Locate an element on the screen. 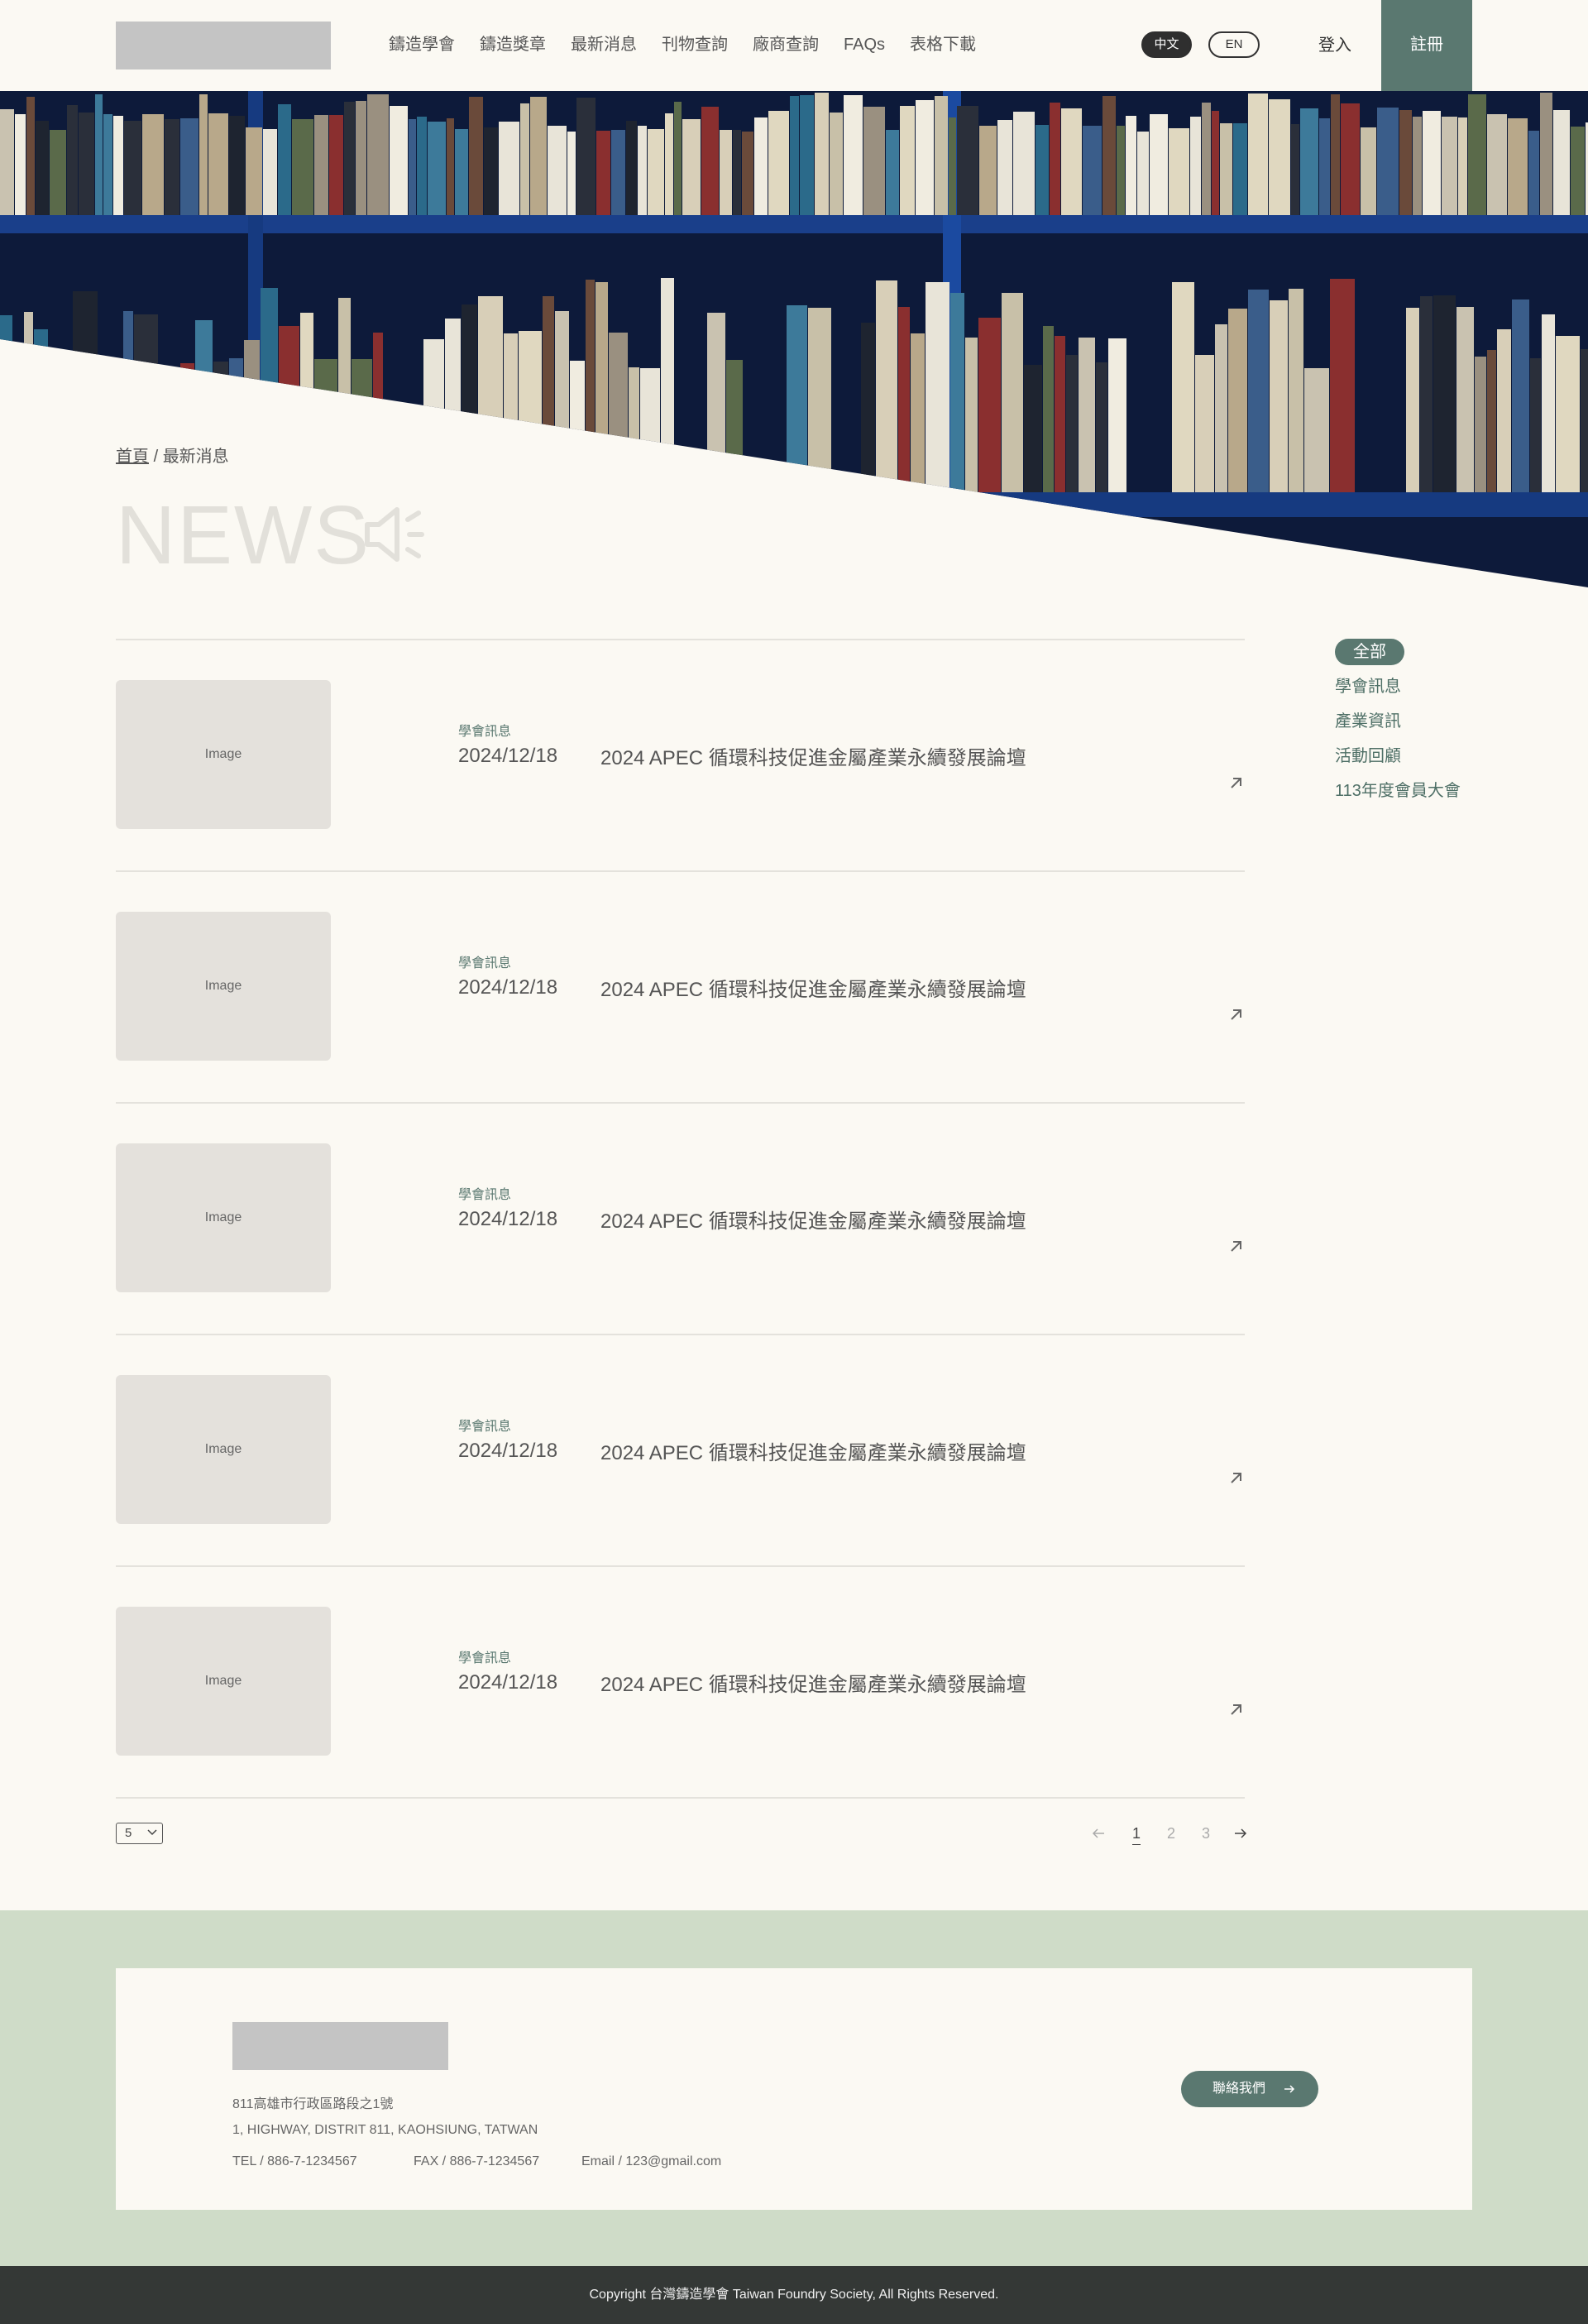 Image resolution: width=1588 pixels, height=2324 pixels. page-1: 1 is located at coordinates (1136, 1834).